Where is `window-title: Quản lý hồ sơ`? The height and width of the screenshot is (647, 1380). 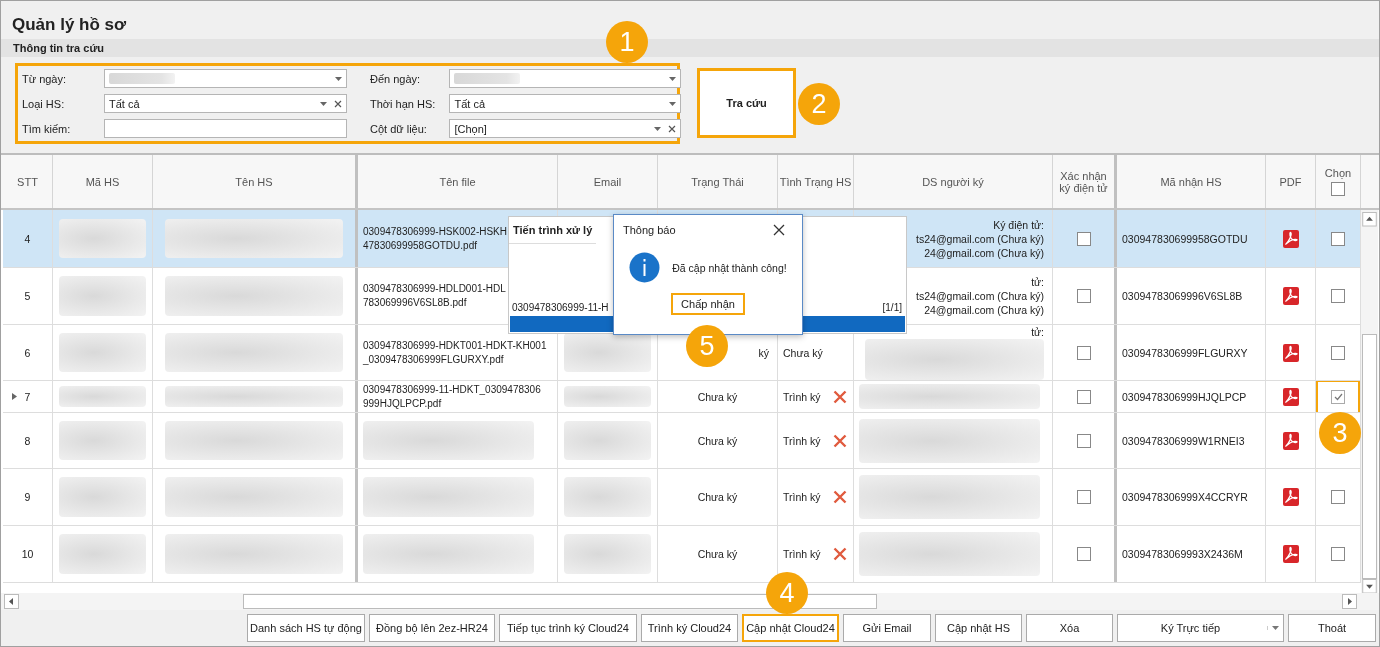 window-title: Quản lý hồ sơ is located at coordinates (69, 25).